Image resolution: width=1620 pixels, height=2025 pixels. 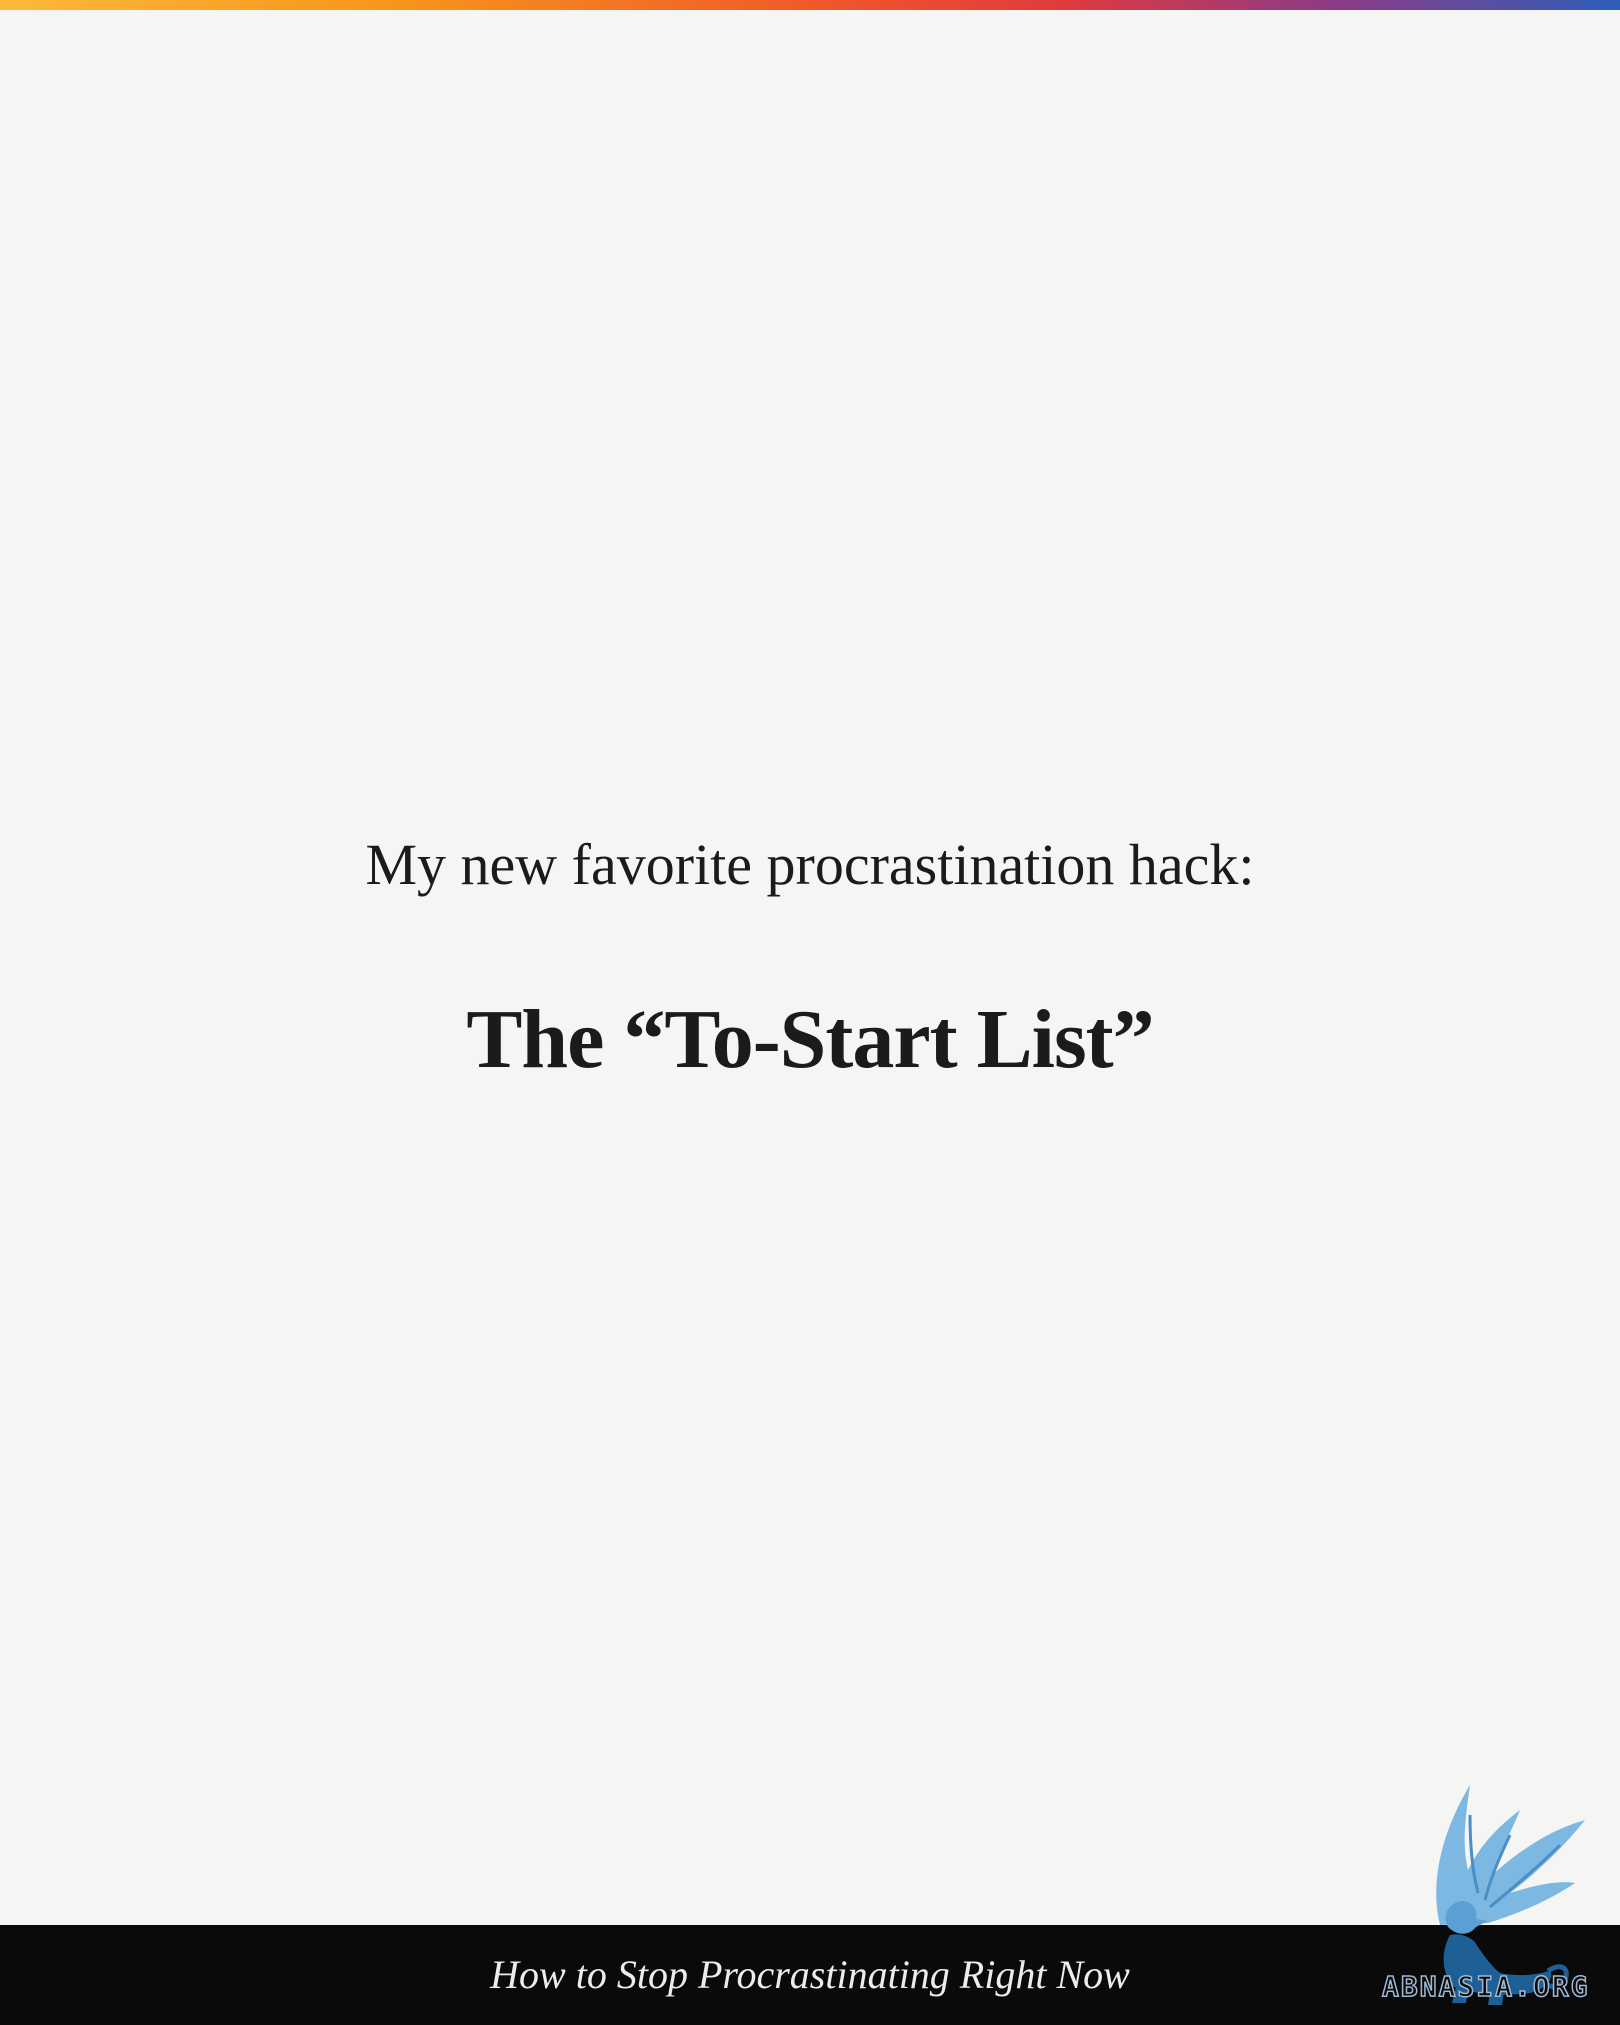 What do you see at coordinates (1485, 1986) in the screenshot?
I see `watermark-text: ABNASIA.ORG` at bounding box center [1485, 1986].